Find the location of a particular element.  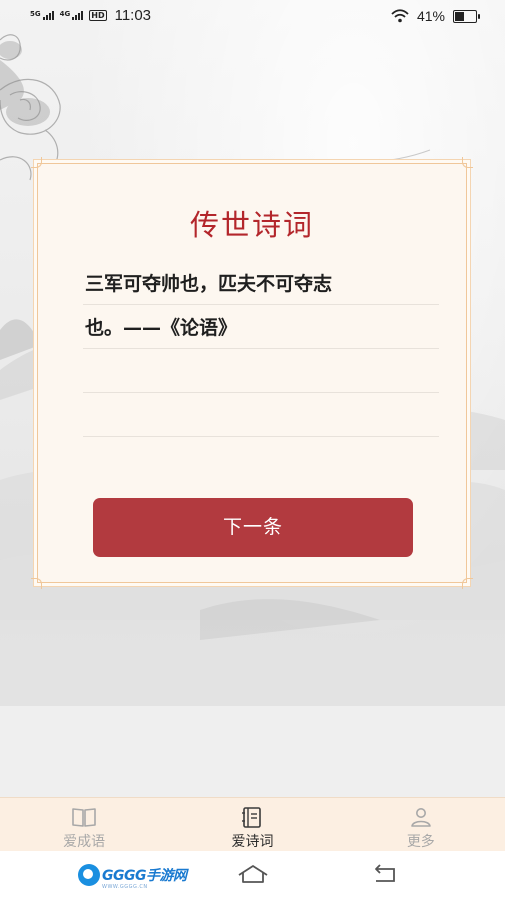

watermark-url: WWW.GGGG.CN is located at coordinates (125, 887).